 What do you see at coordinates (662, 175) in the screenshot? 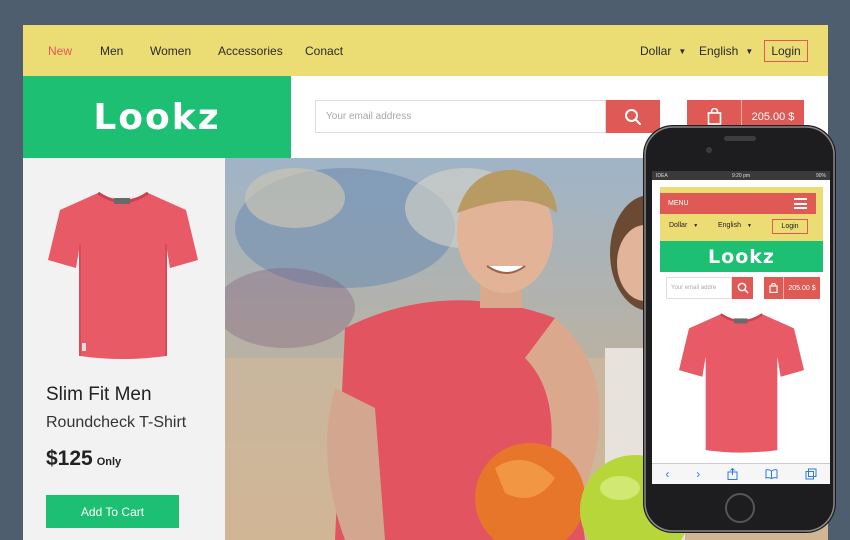
I see `status-carrier: IDEA` at bounding box center [662, 175].